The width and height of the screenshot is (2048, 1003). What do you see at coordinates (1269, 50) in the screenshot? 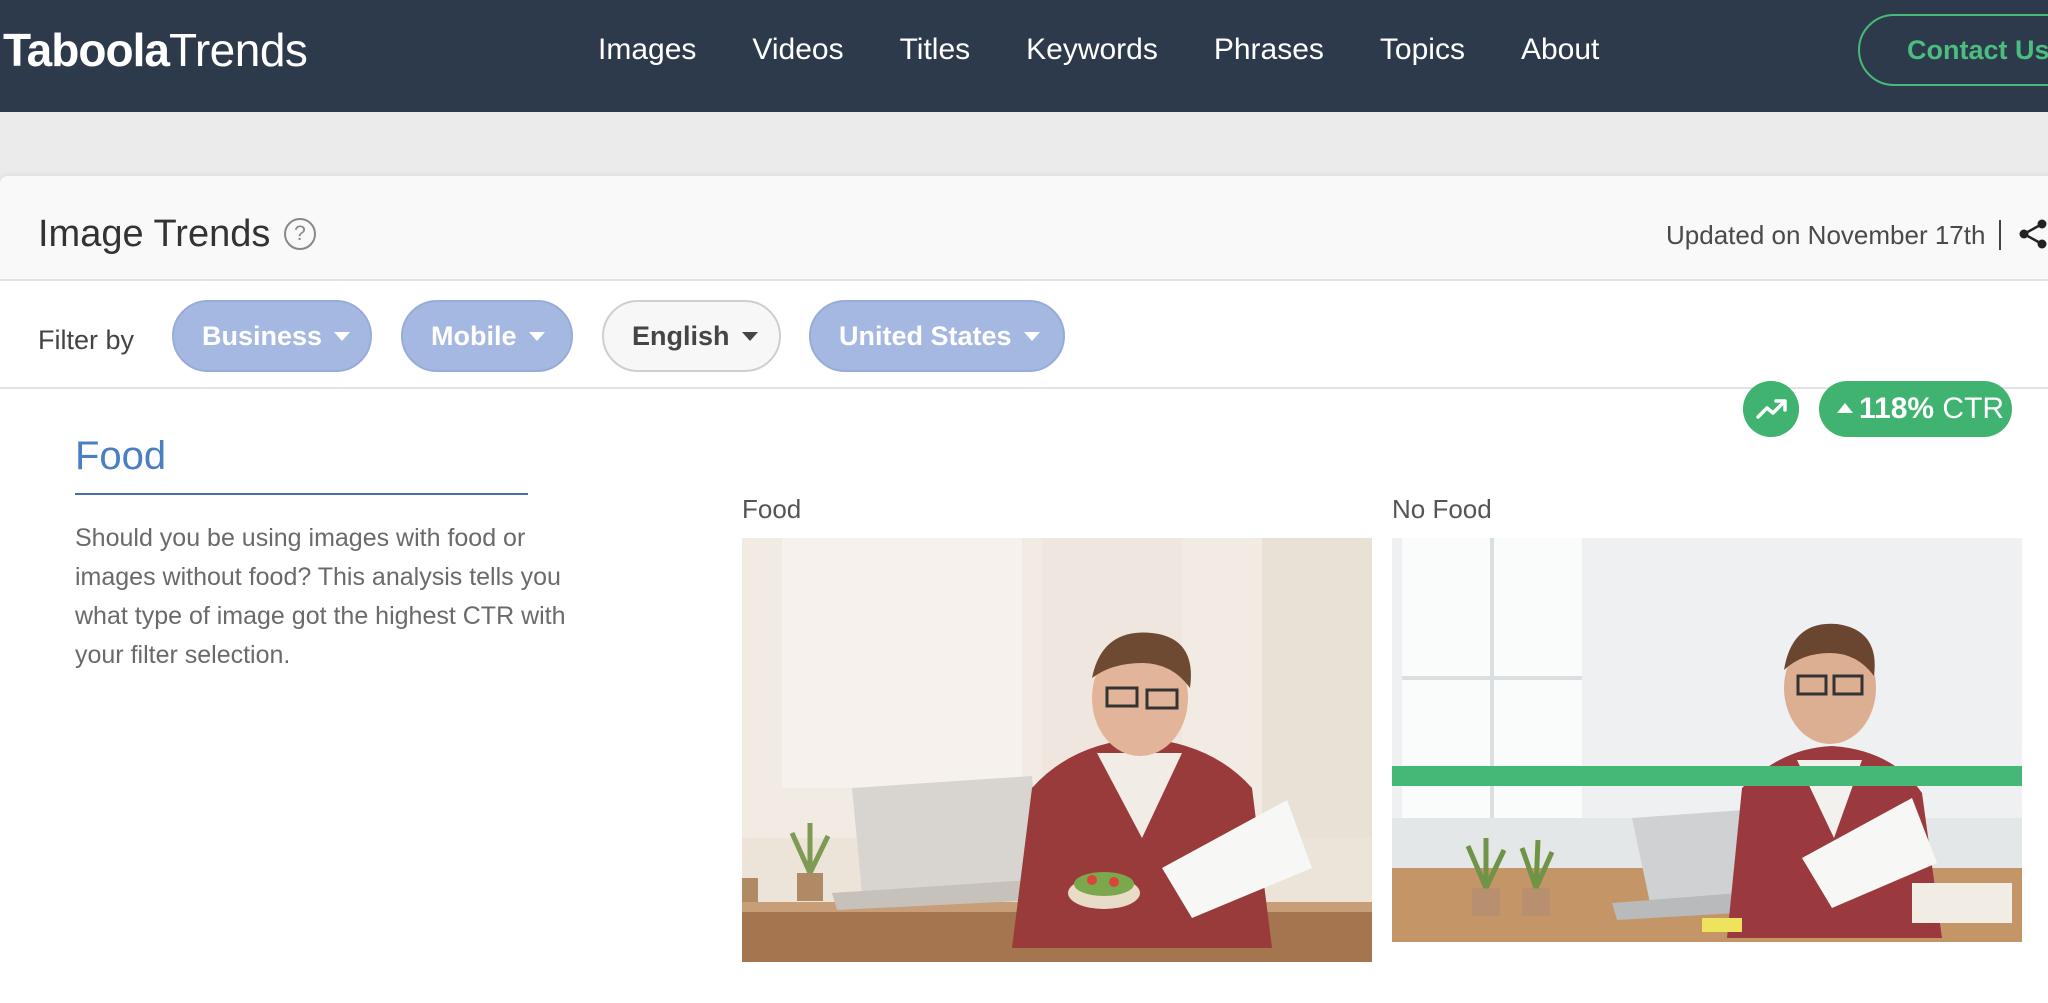
I see `nav-link-phrases: Phrases` at bounding box center [1269, 50].